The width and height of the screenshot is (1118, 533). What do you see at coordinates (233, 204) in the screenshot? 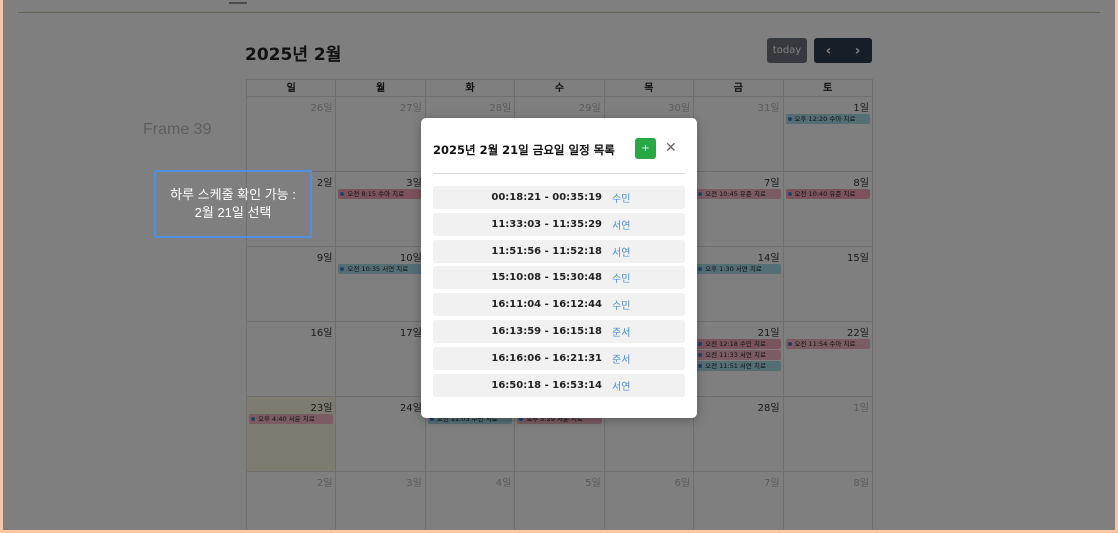
I see `annotation-box: 하루 스케줄 확인 가능 : 2월 21일 선택` at bounding box center [233, 204].